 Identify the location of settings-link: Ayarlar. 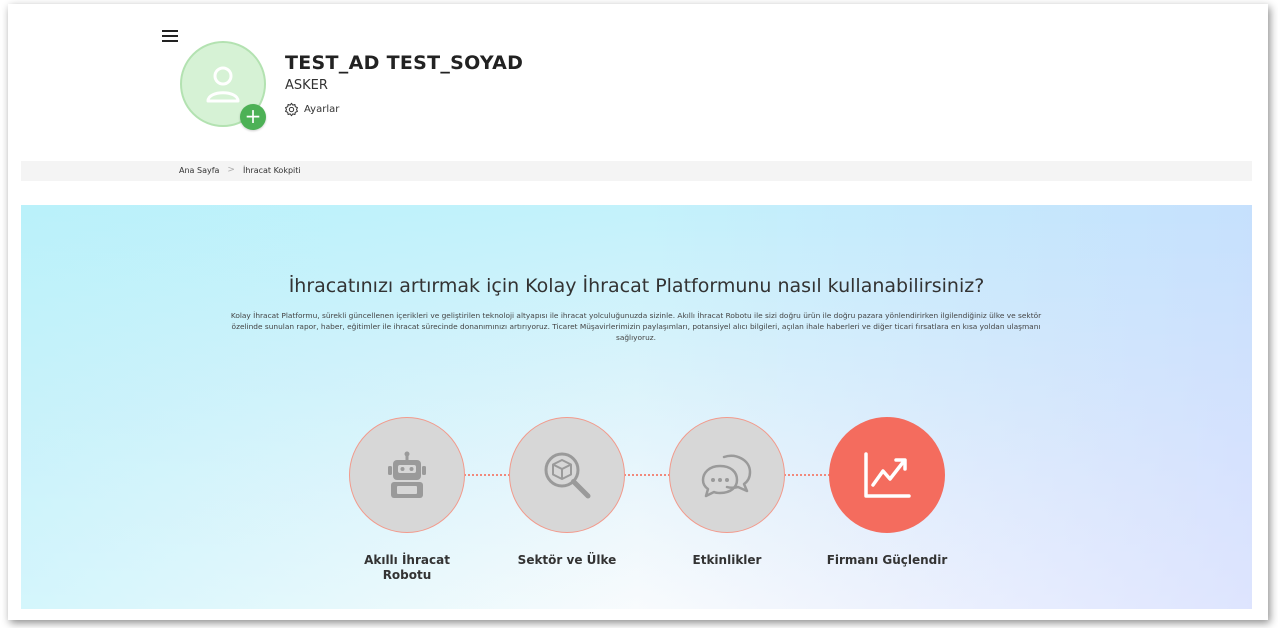
(311, 109).